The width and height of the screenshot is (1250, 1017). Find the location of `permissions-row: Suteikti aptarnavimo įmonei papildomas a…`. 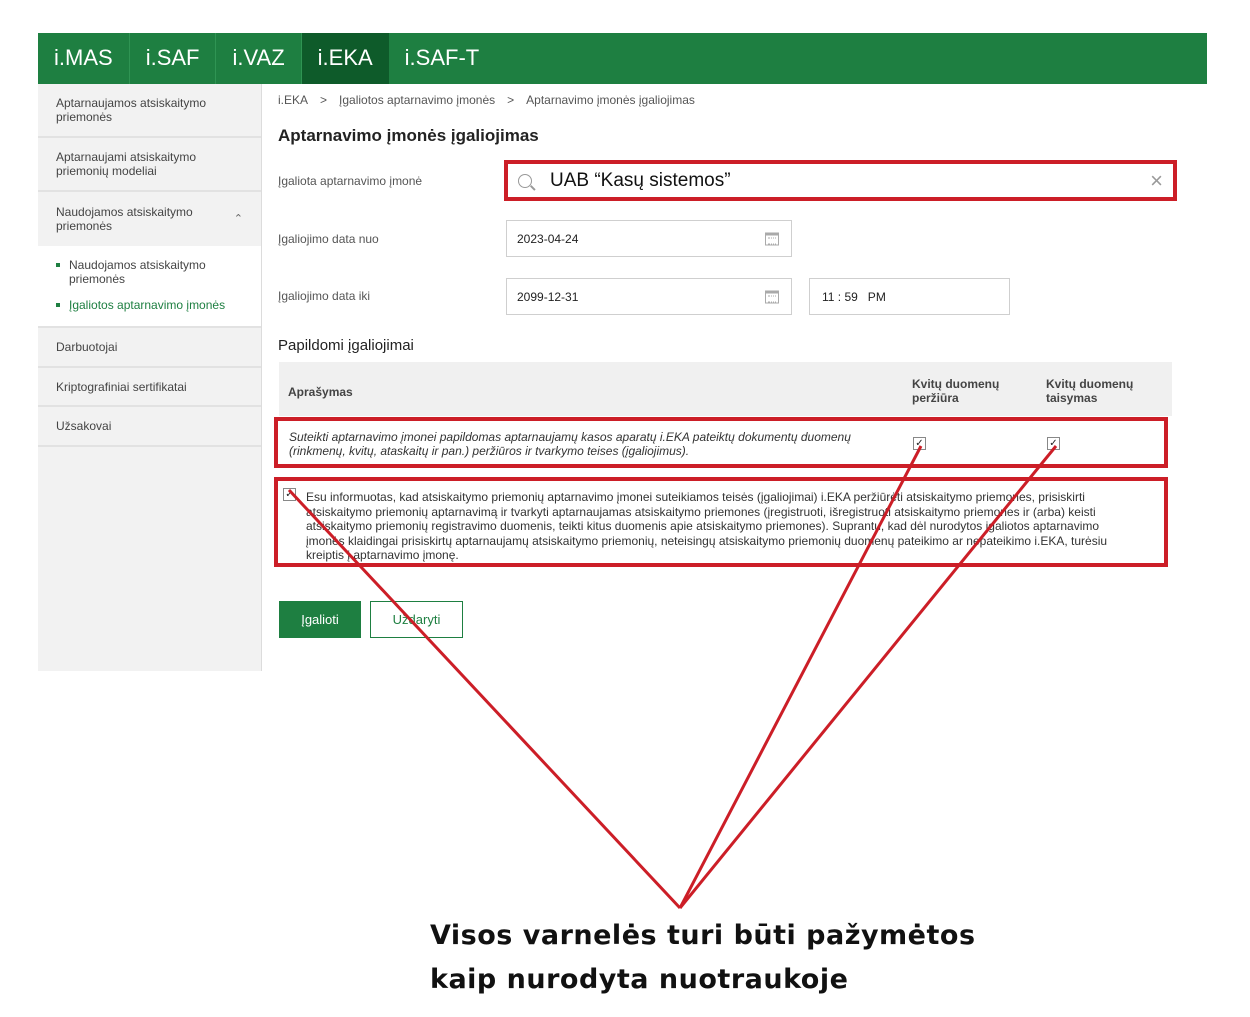

permissions-row: Suteikti aptarnavimo įmonei papildomas a… is located at coordinates (721, 442).